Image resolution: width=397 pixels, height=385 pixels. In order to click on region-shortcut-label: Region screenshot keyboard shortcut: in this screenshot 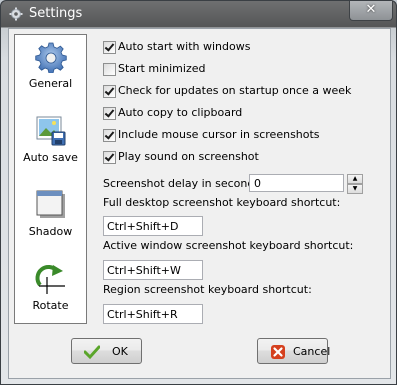, I will do `click(207, 289)`.